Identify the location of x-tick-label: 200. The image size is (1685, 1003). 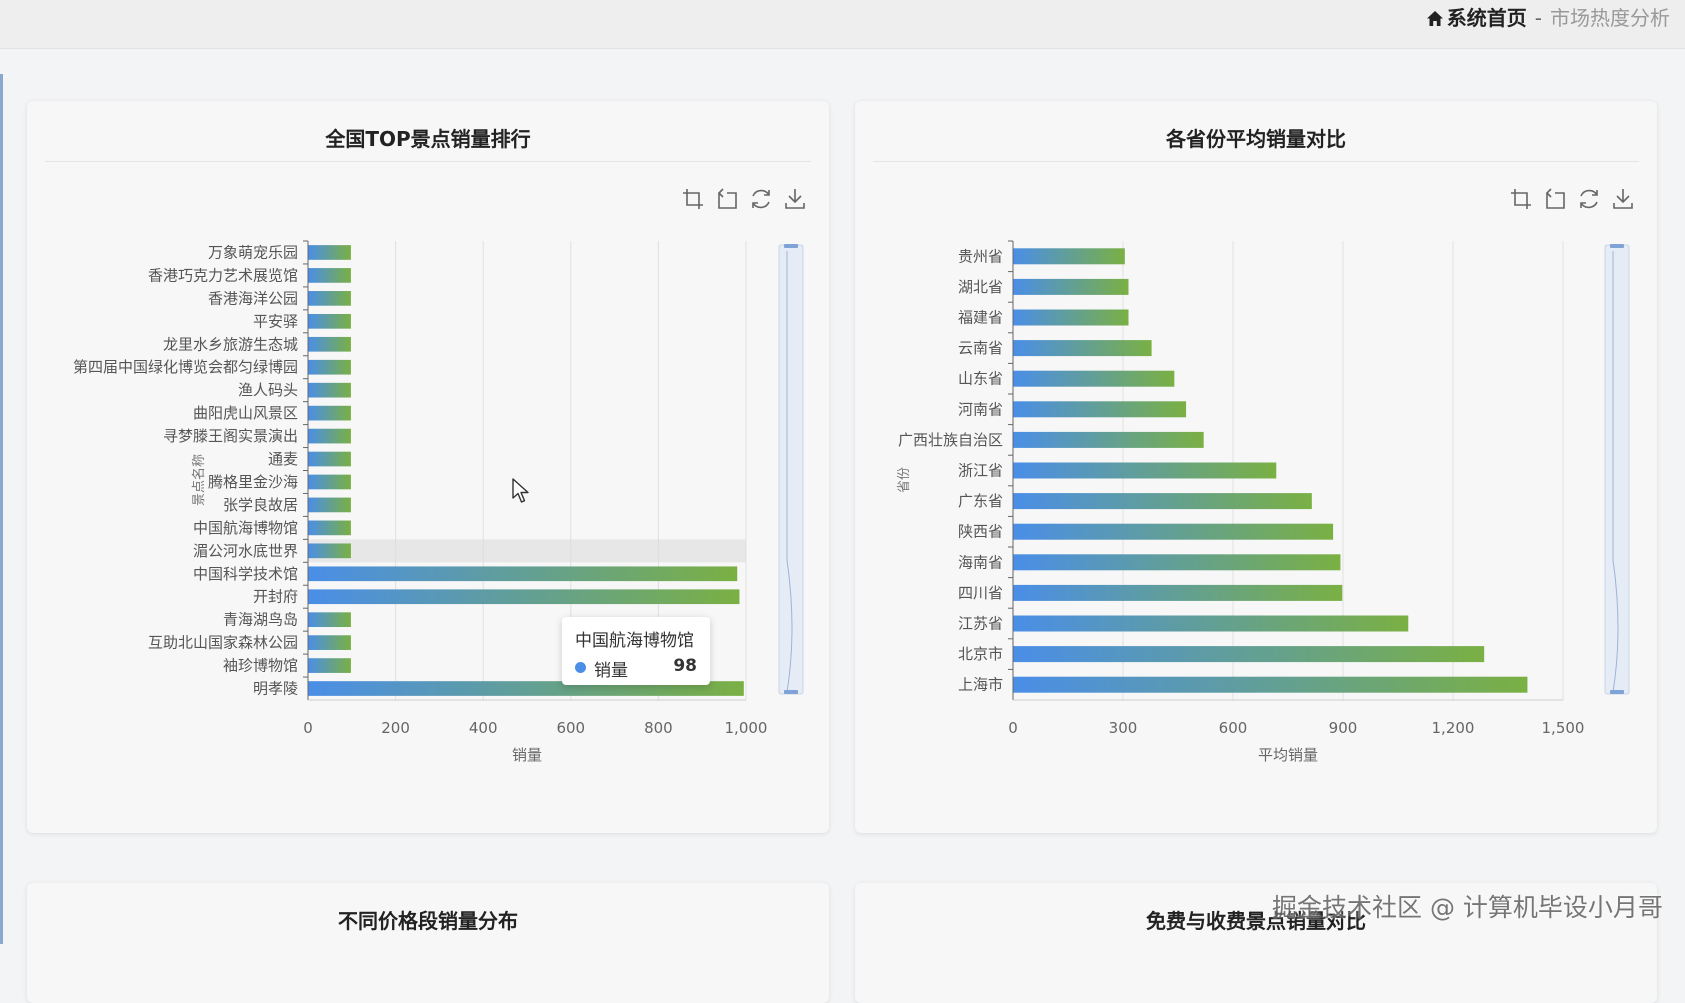
(395, 728).